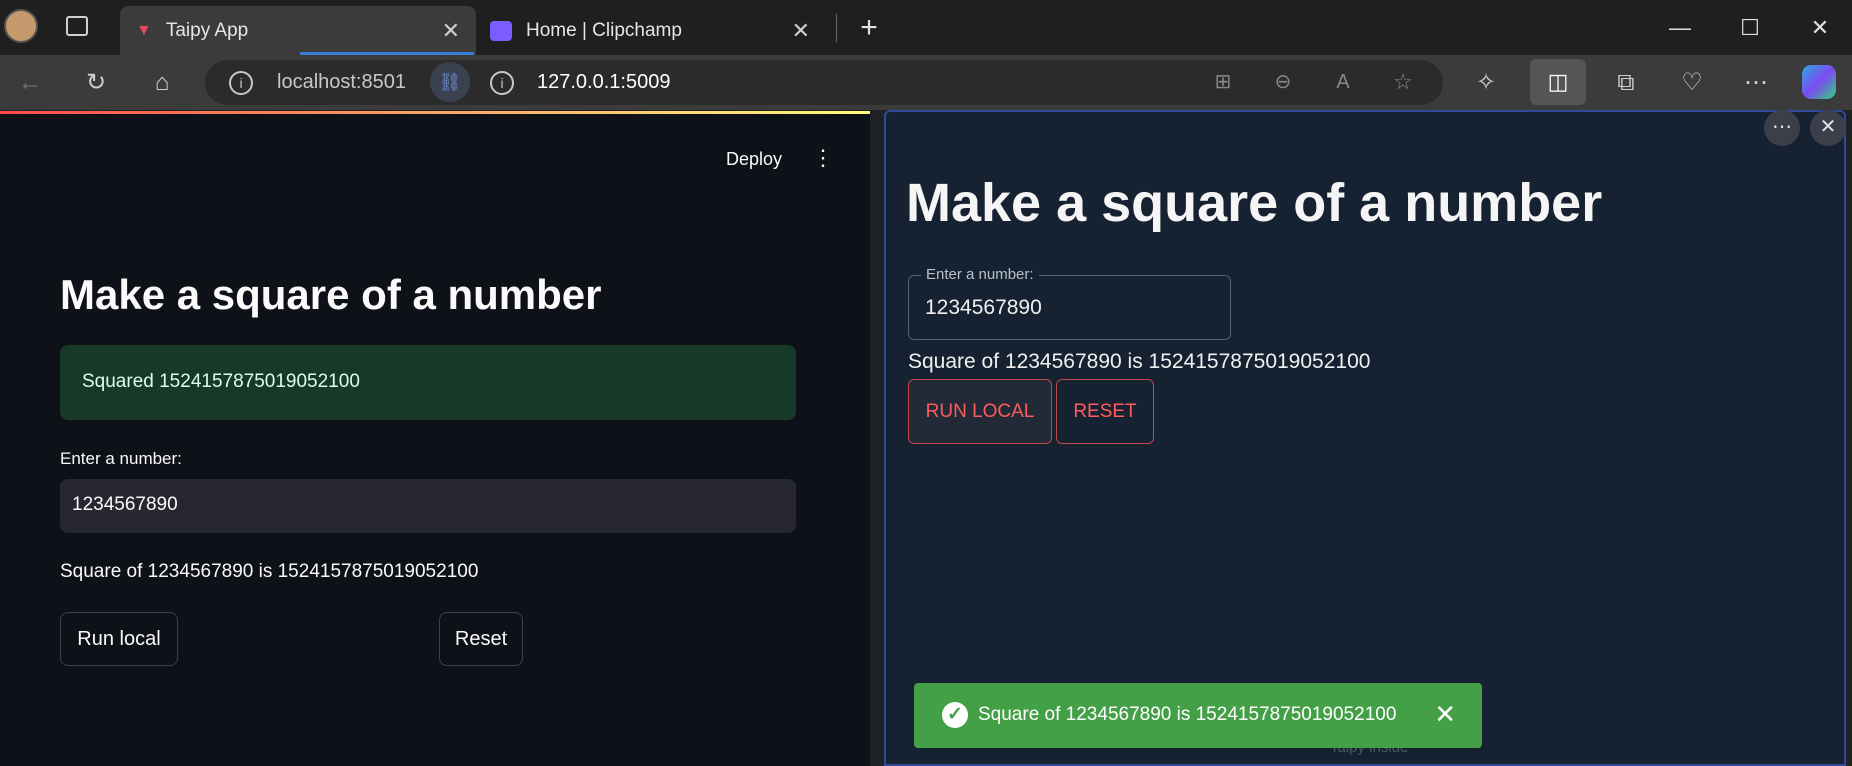 This screenshot has height=766, width=1852. Describe the element at coordinates (980, 411) in the screenshot. I see `run-local-button: RUN LOCAL` at that location.